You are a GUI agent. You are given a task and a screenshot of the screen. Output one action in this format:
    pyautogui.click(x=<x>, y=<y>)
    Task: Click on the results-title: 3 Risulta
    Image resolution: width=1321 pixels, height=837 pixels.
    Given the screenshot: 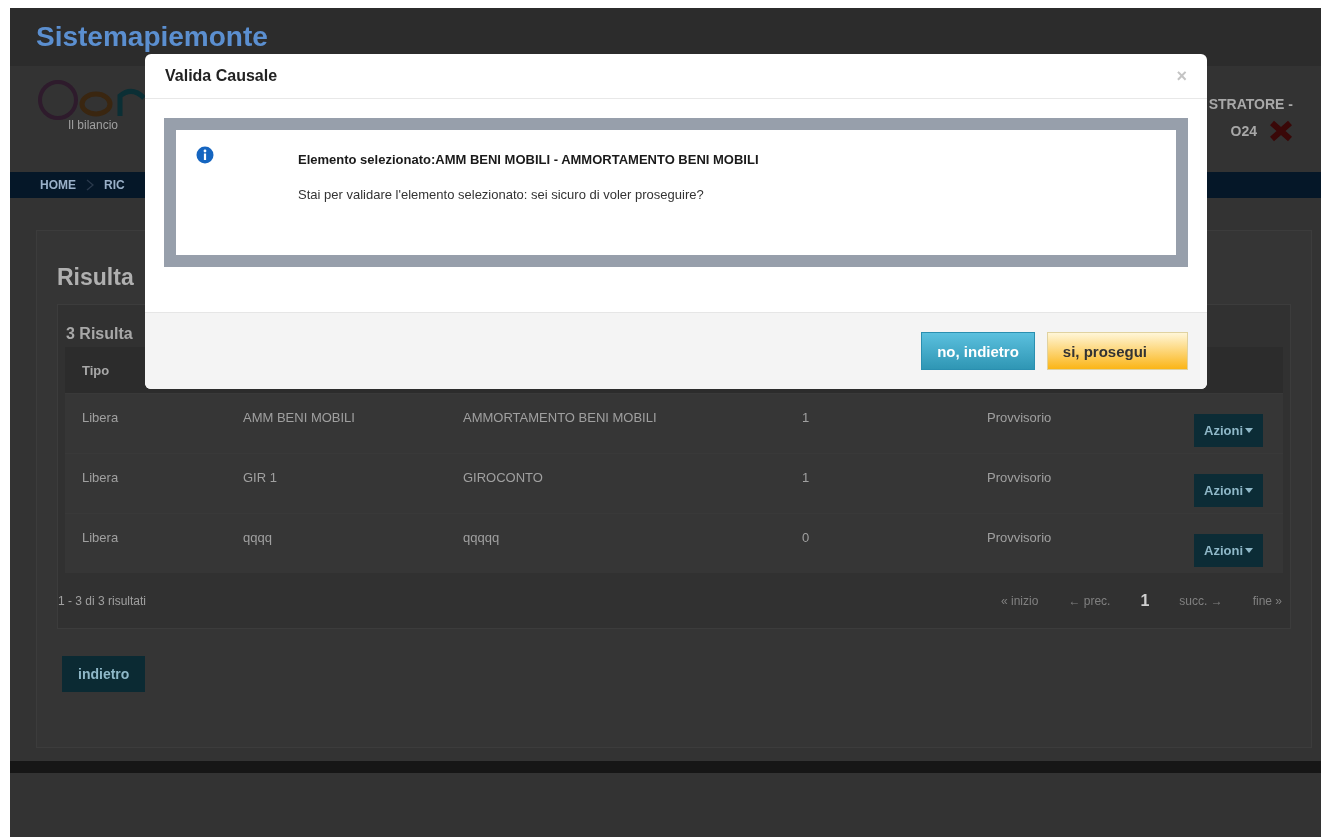 What is the action you would take?
    pyautogui.click(x=99, y=334)
    